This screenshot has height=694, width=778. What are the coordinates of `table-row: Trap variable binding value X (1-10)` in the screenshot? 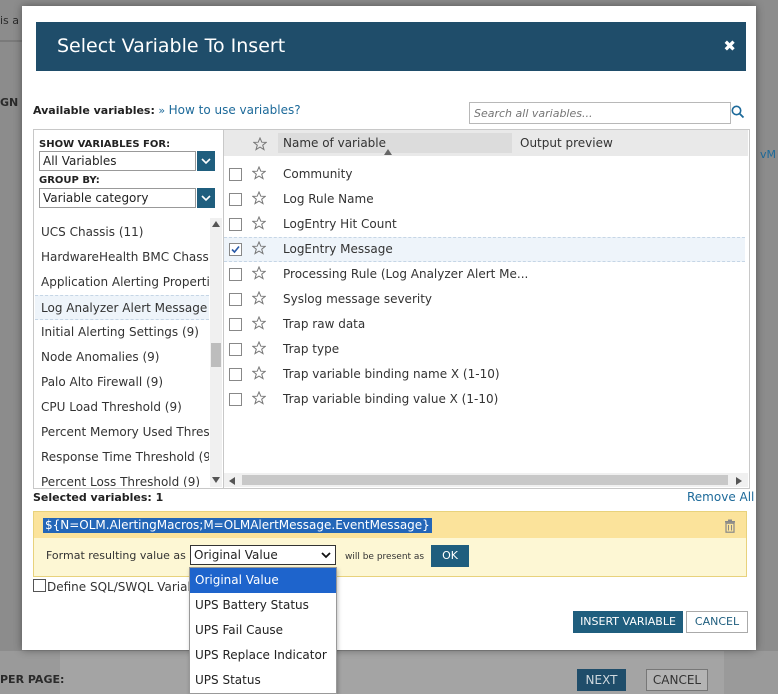 It's located at (484, 399).